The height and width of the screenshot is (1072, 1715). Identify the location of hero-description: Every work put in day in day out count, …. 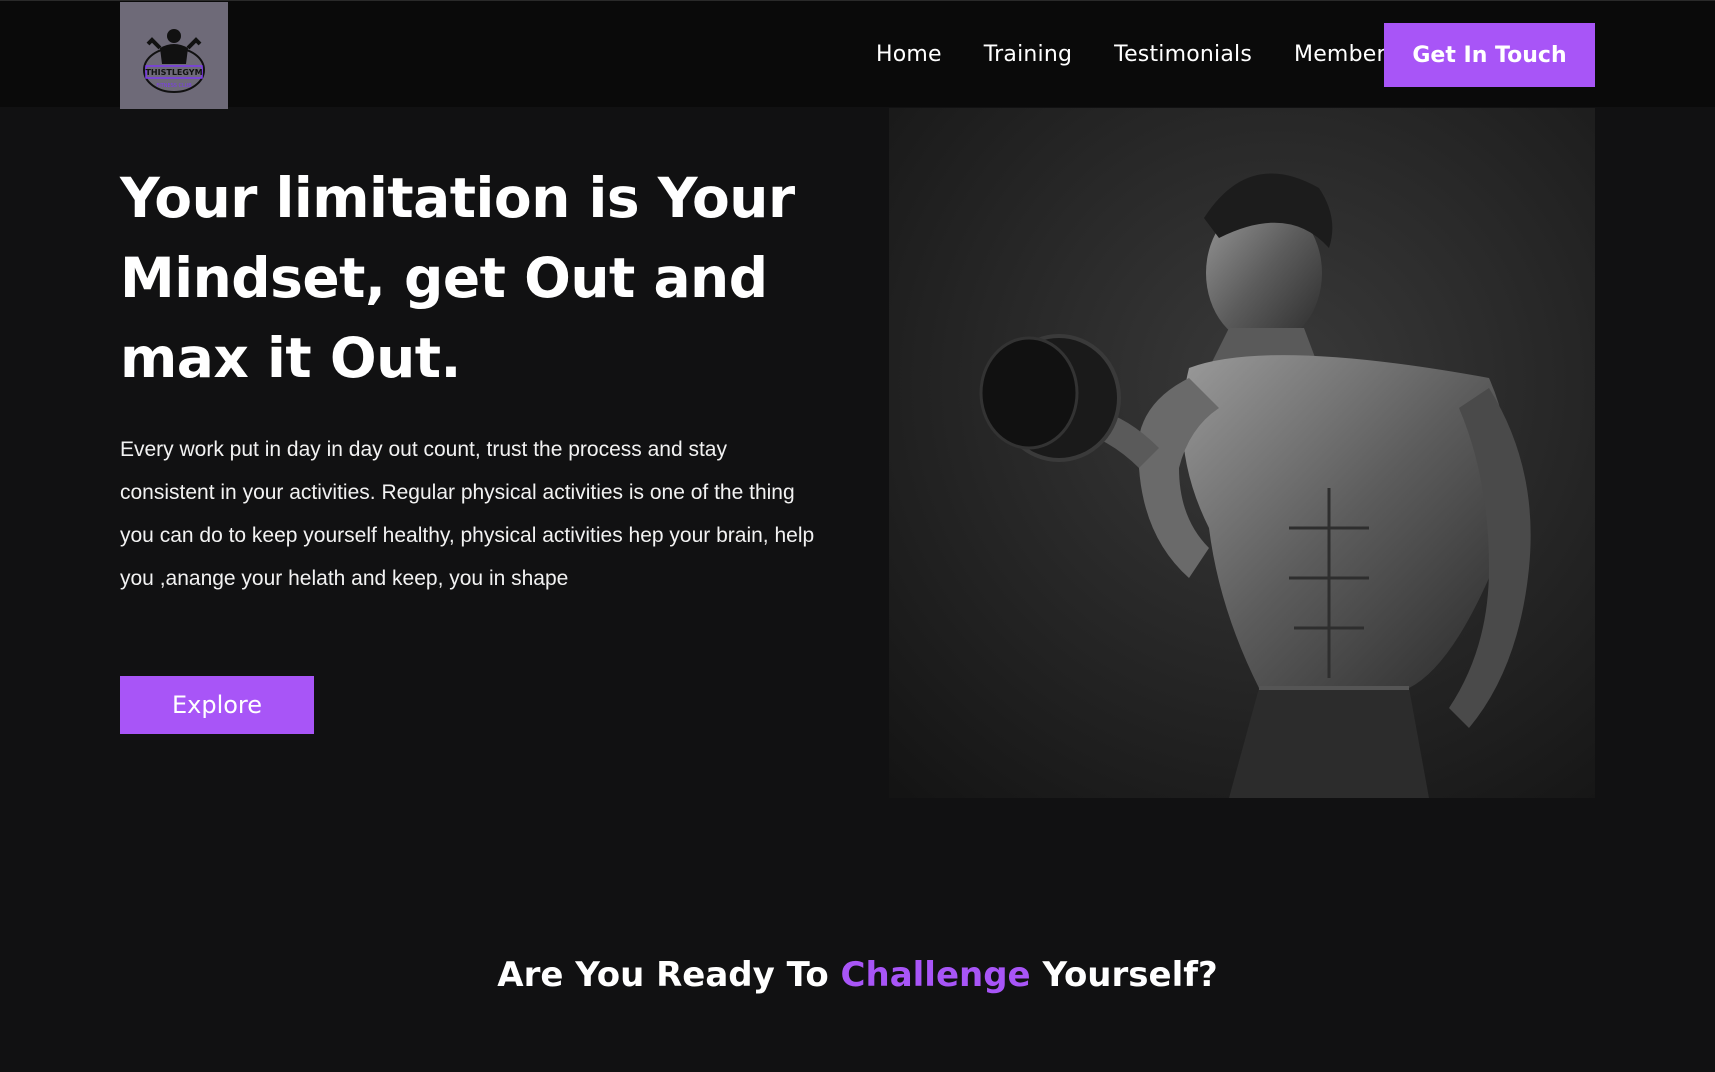
(467, 514).